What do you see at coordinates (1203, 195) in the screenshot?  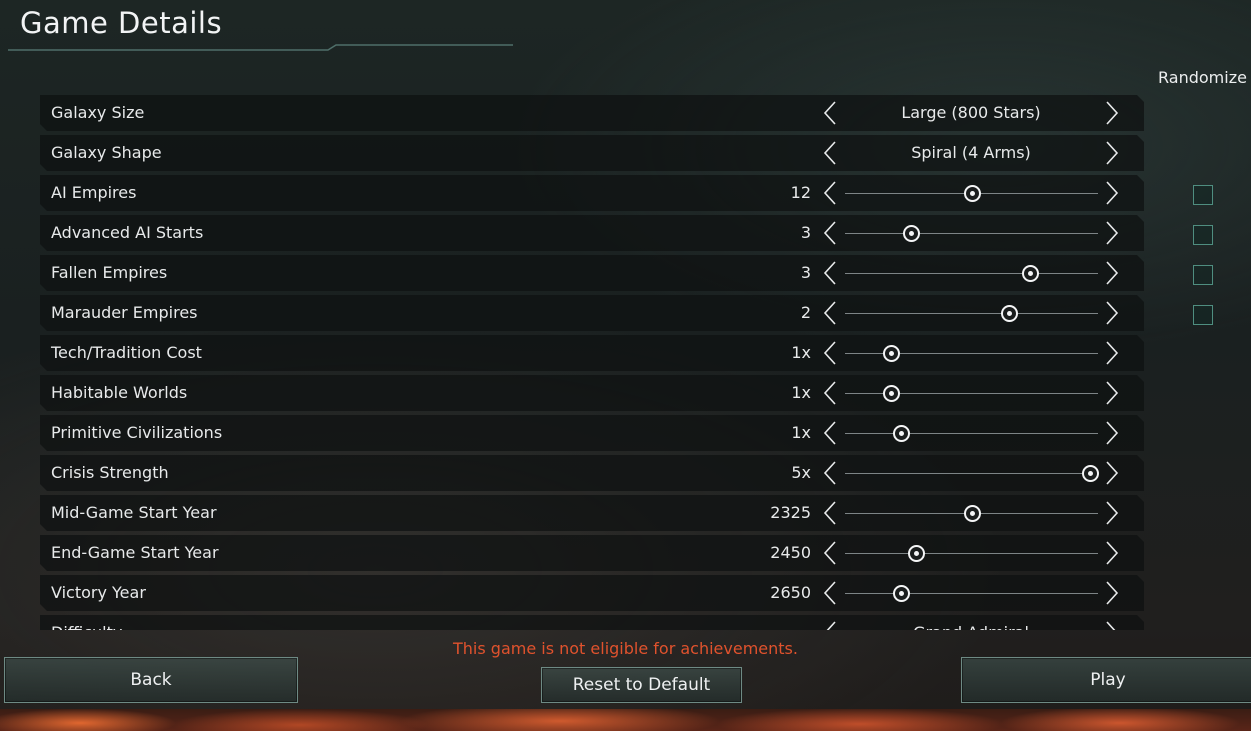 I see `randomize-checkbox-ai-empires` at bounding box center [1203, 195].